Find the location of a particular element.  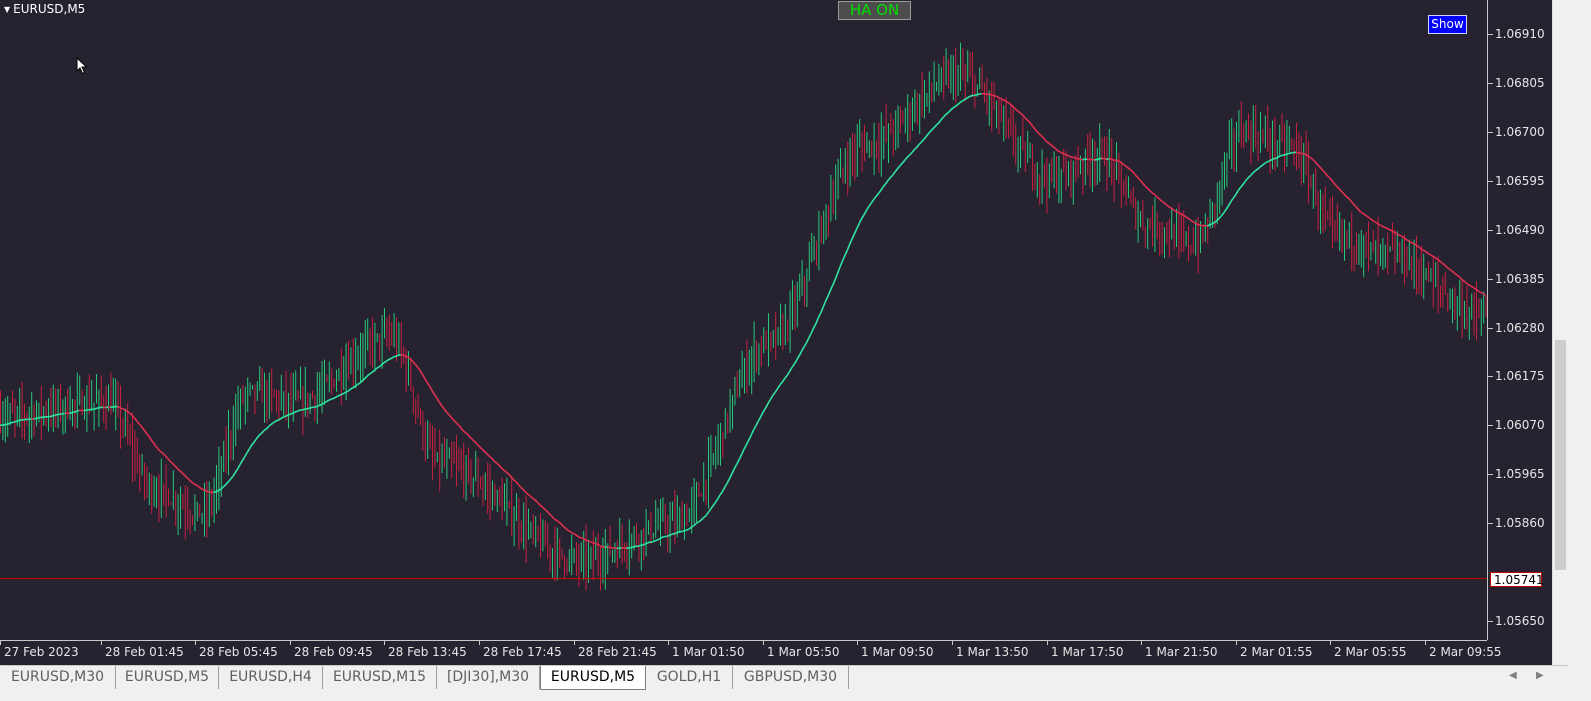

scrollbar-thumb is located at coordinates (1560, 455).